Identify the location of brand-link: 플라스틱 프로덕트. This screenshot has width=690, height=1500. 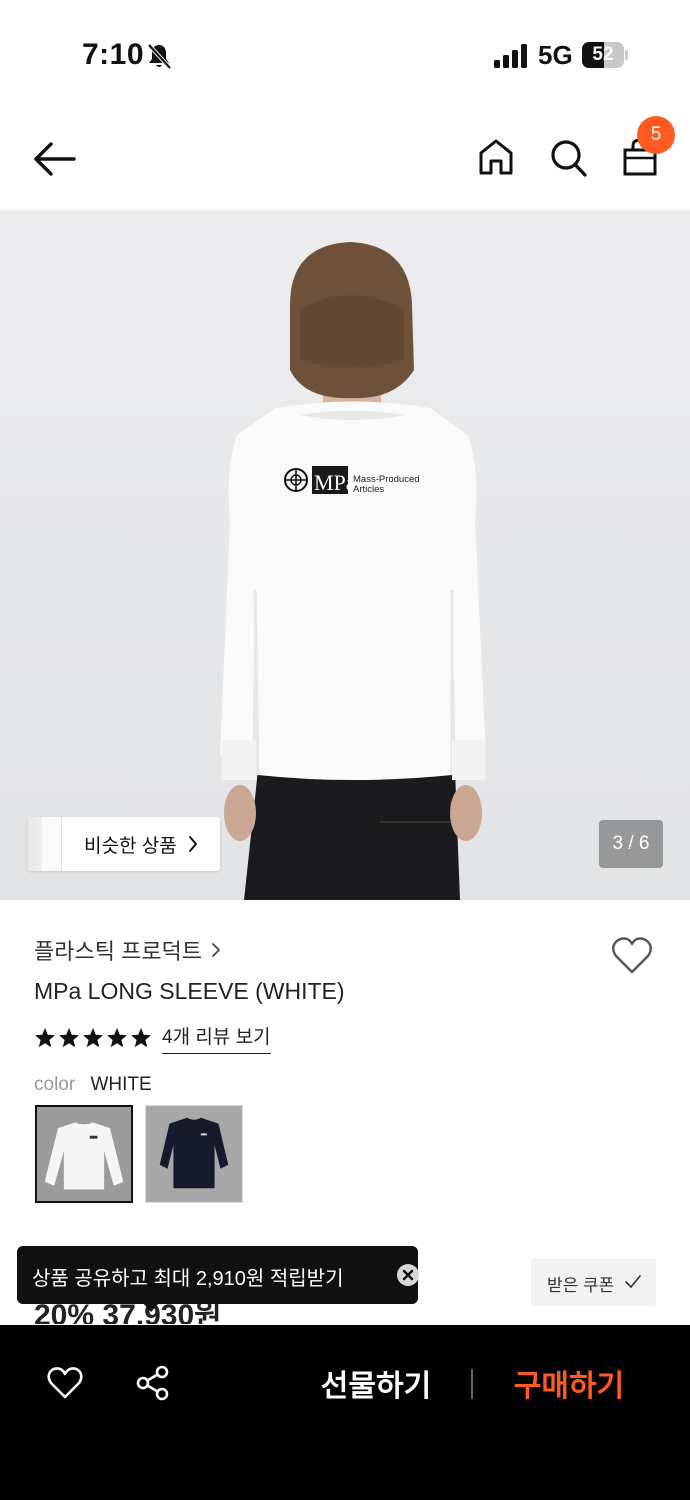
(127, 950).